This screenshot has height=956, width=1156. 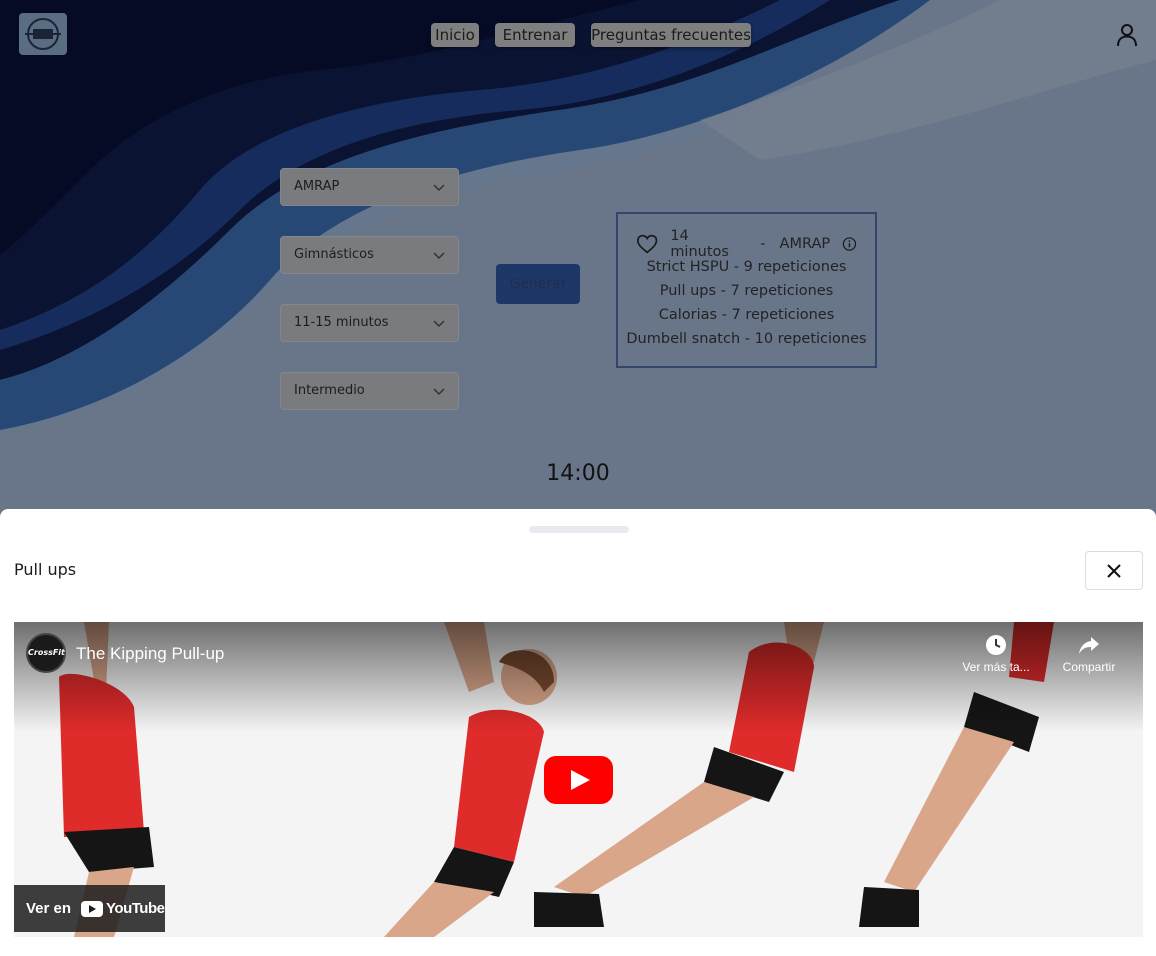 I want to click on close-icon, so click(x=1114, y=570).